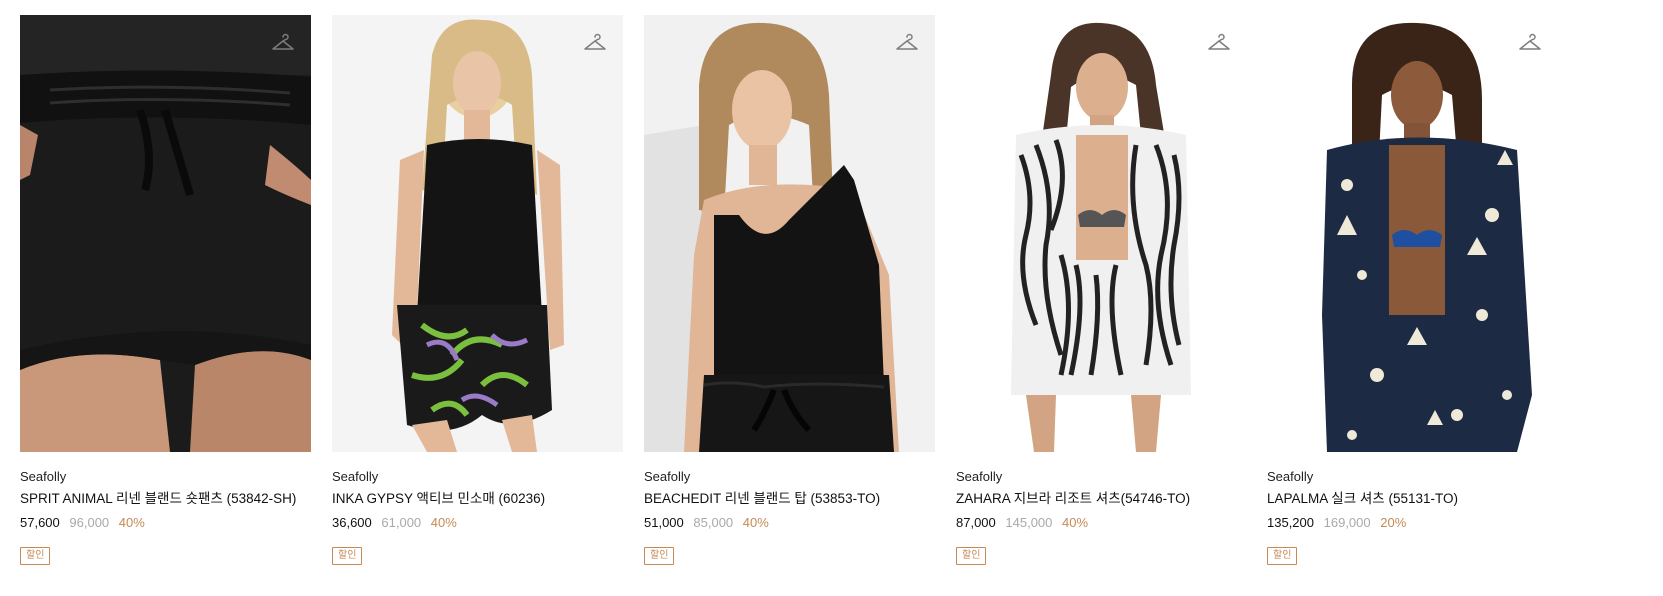  I want to click on original-price: 85,000, so click(713, 522).